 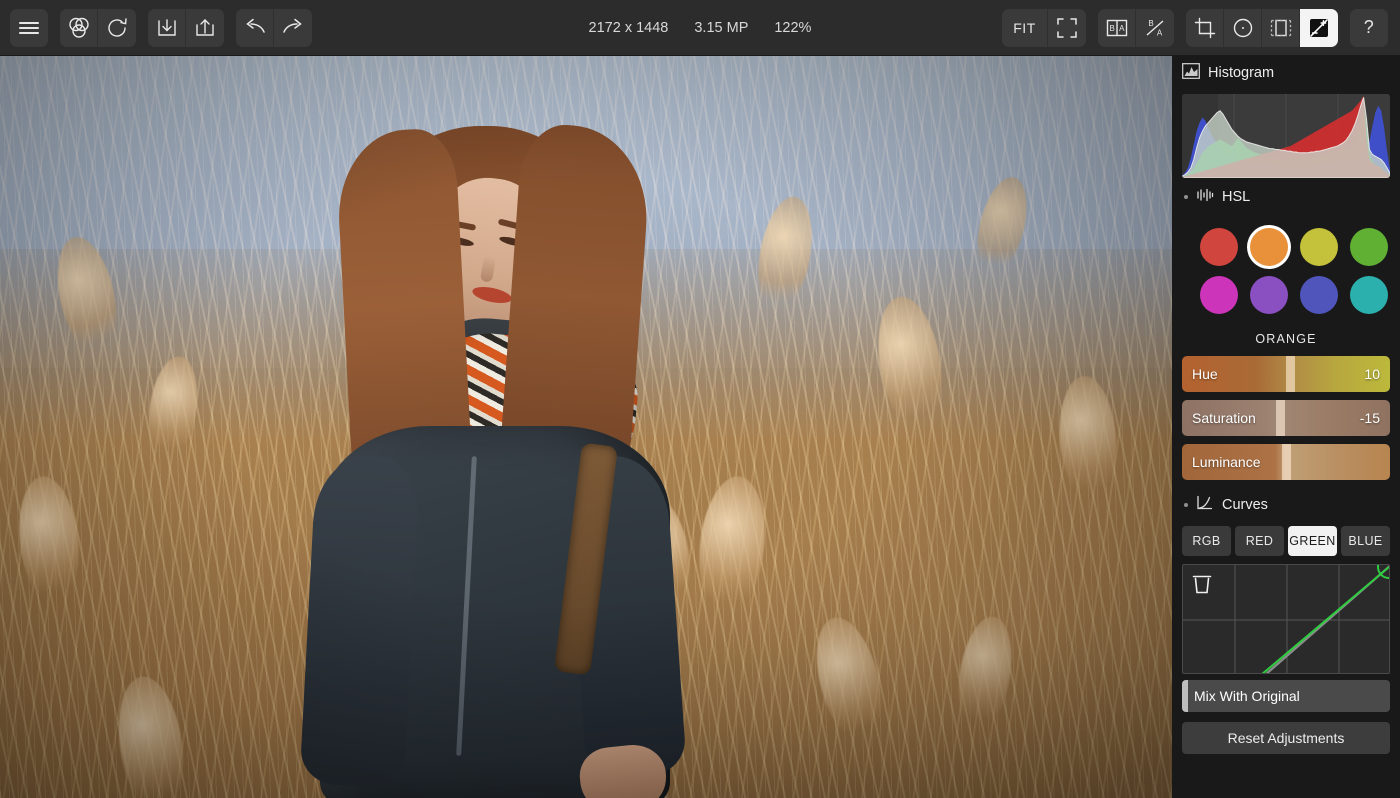 I want to click on redo-button, so click(x=293, y=27).